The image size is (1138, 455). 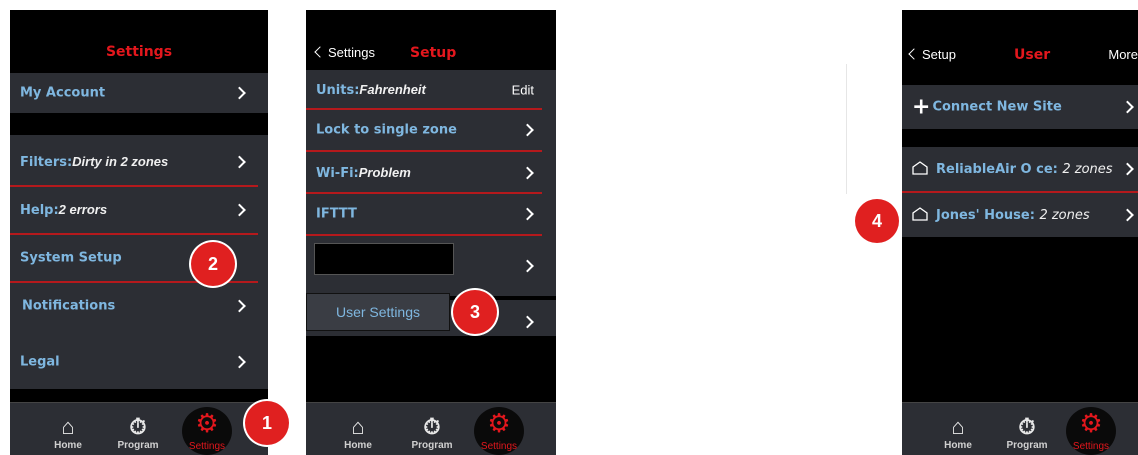 What do you see at coordinates (64, 210) in the screenshot?
I see `help-label: Help:2 errors` at bounding box center [64, 210].